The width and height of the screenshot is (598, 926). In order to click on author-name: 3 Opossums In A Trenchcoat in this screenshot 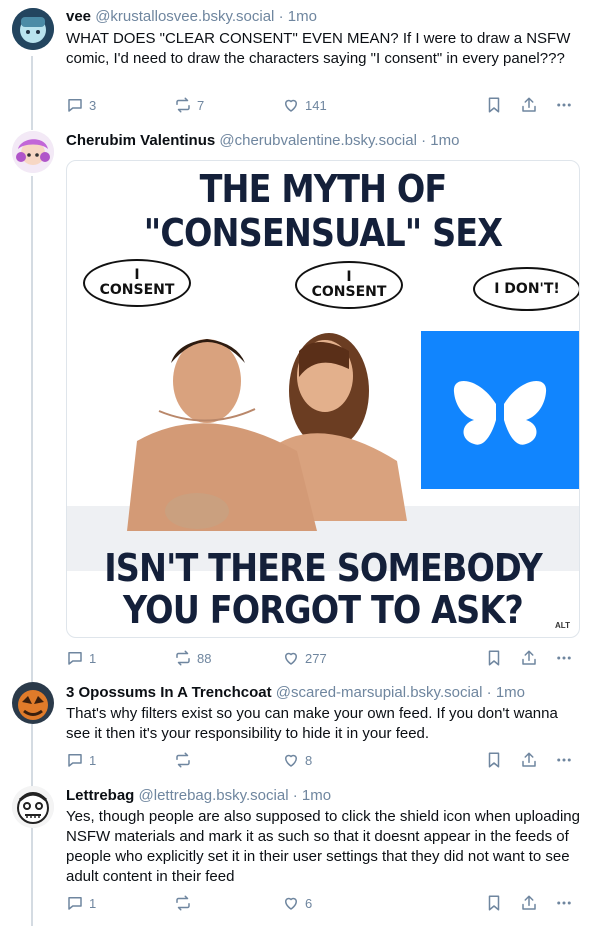, I will do `click(169, 692)`.